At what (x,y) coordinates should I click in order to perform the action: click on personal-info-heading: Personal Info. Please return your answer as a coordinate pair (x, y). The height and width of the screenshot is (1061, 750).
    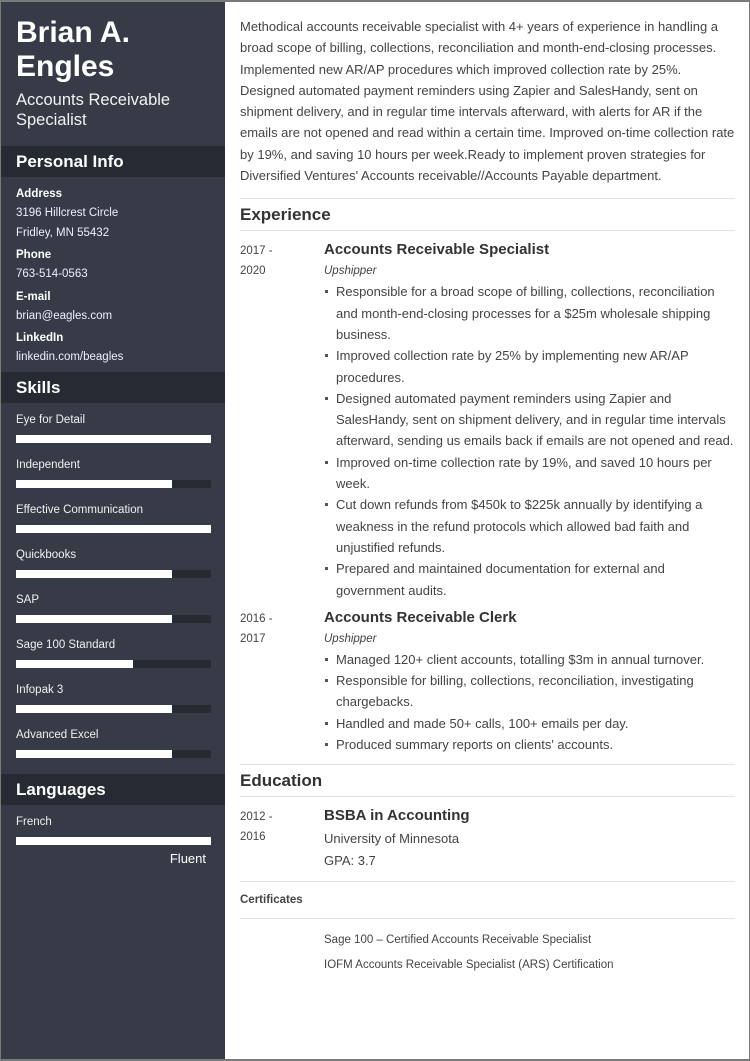
    Looking at the image, I should click on (113, 161).